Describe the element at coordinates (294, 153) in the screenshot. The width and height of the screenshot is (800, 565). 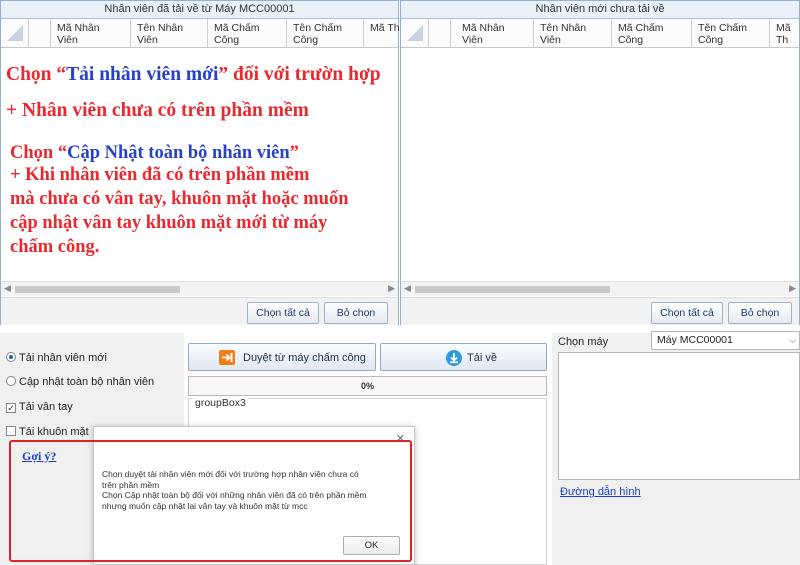
I see `annotation-text: ”` at that location.